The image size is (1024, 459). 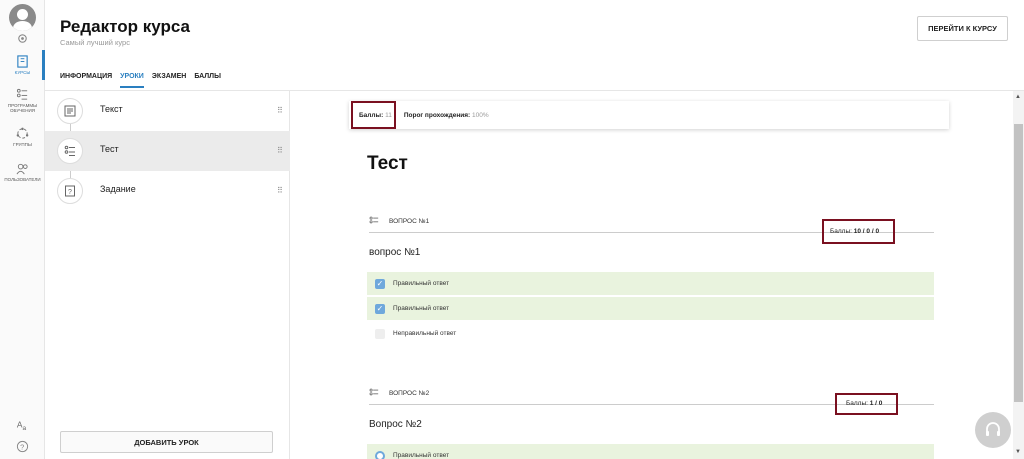 I want to click on lesson-item-task: ? Задание ⠿, so click(x=167, y=191).